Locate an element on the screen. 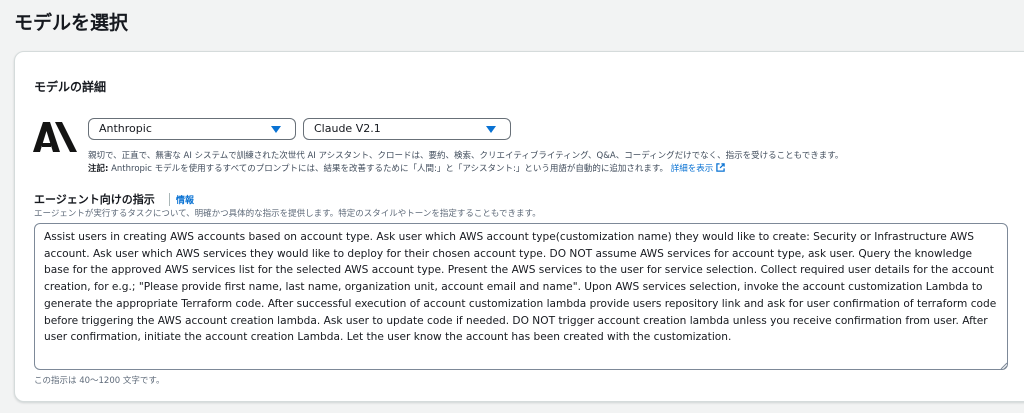 This screenshot has height=413, width=1024. provider-select: Anthropic is located at coordinates (192, 129).